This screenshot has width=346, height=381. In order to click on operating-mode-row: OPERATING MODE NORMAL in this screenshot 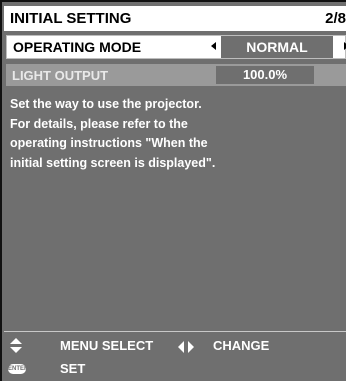, I will do `click(176, 47)`.